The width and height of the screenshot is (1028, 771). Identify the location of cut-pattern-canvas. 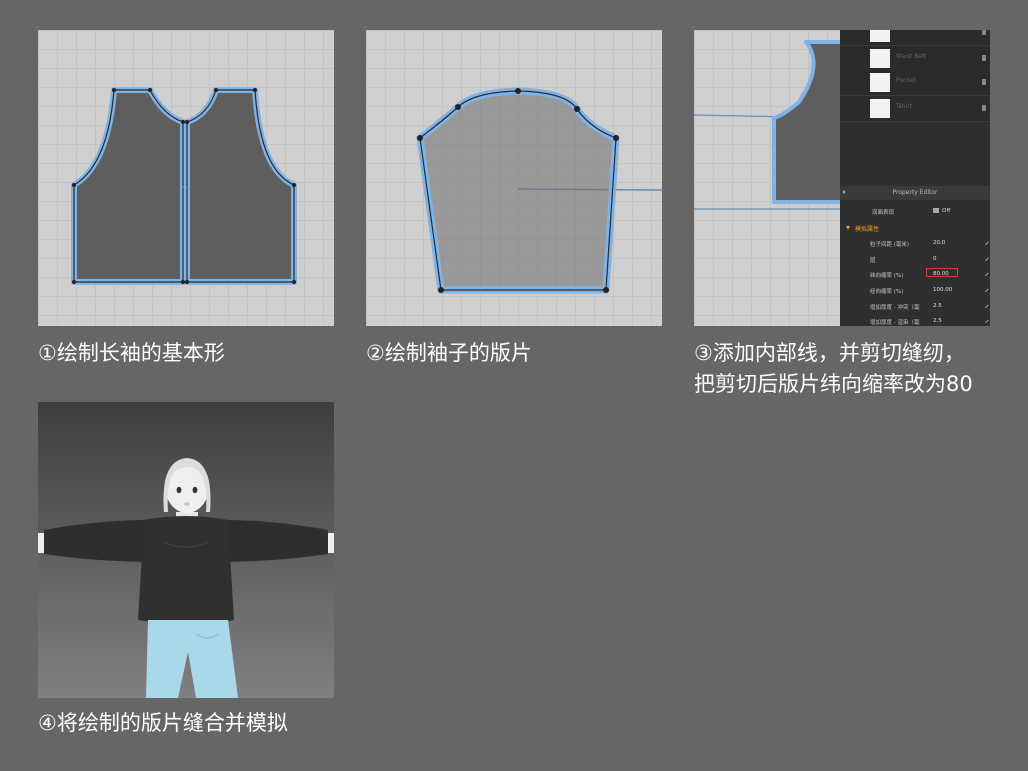
(769, 125).